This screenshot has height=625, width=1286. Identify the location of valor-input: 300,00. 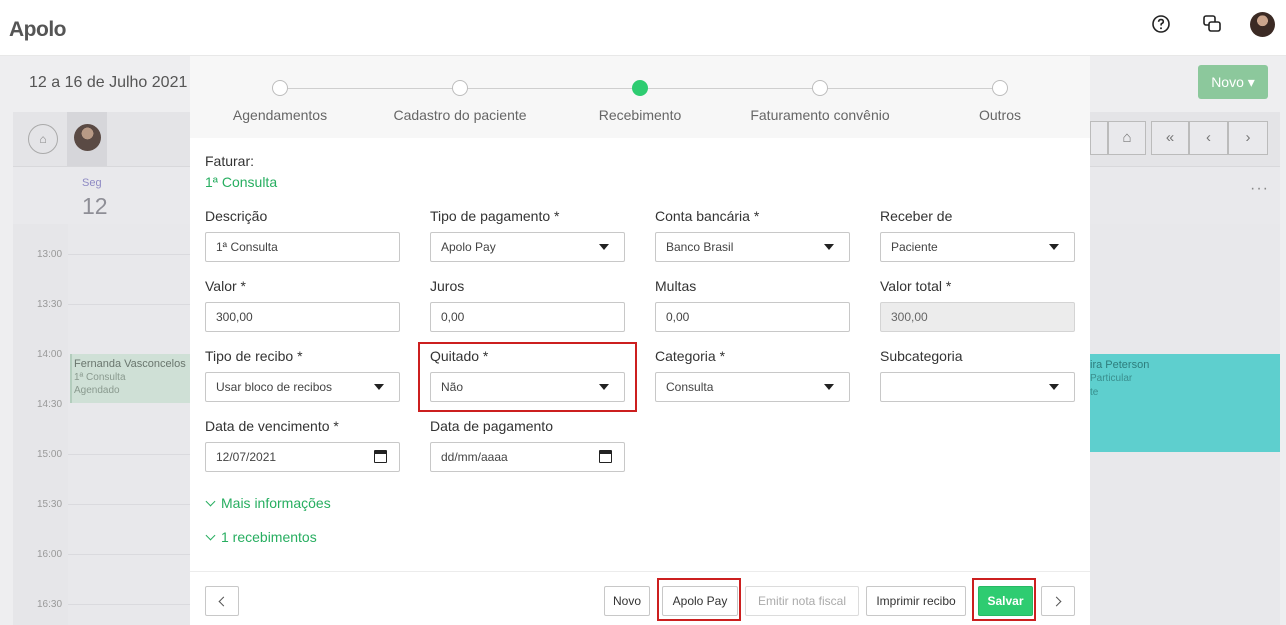
(302, 317).